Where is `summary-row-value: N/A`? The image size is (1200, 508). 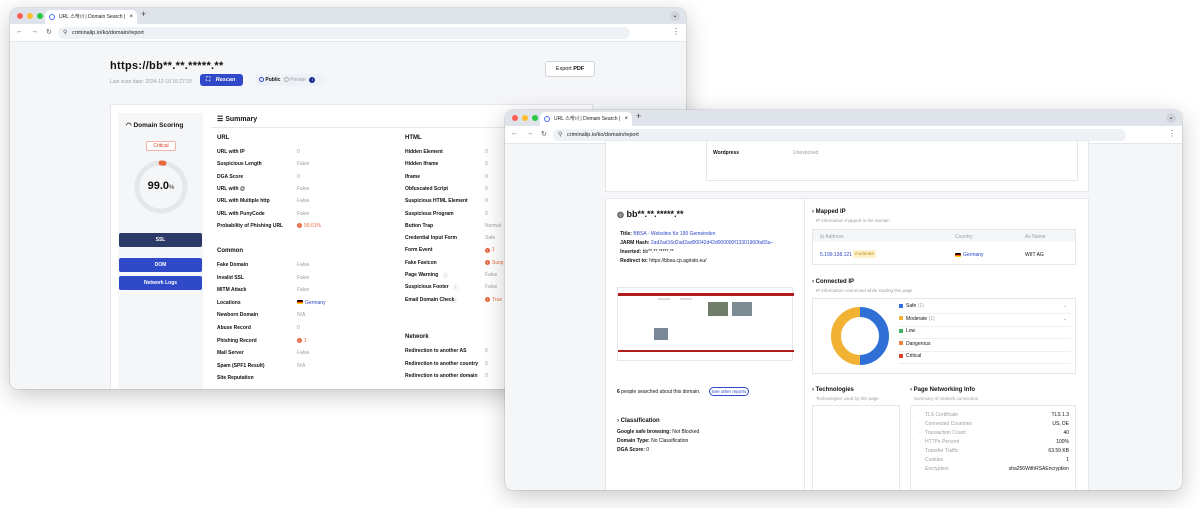 summary-row-value: N/A is located at coordinates (301, 315).